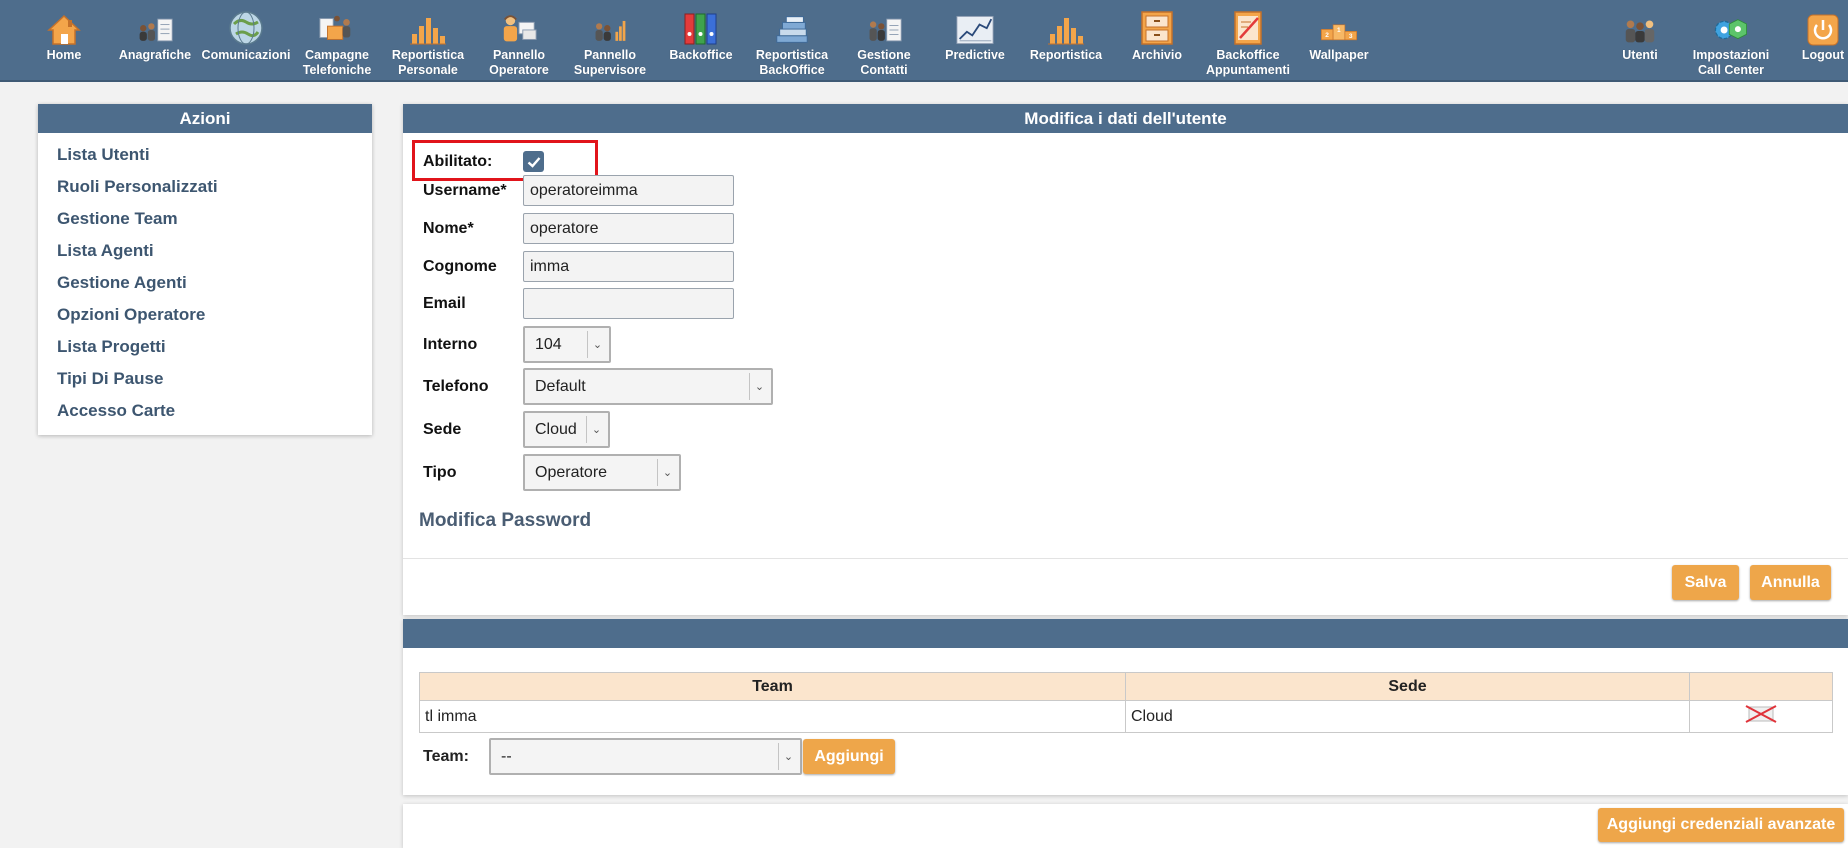  I want to click on cancel-button: Annulla, so click(1790, 582).